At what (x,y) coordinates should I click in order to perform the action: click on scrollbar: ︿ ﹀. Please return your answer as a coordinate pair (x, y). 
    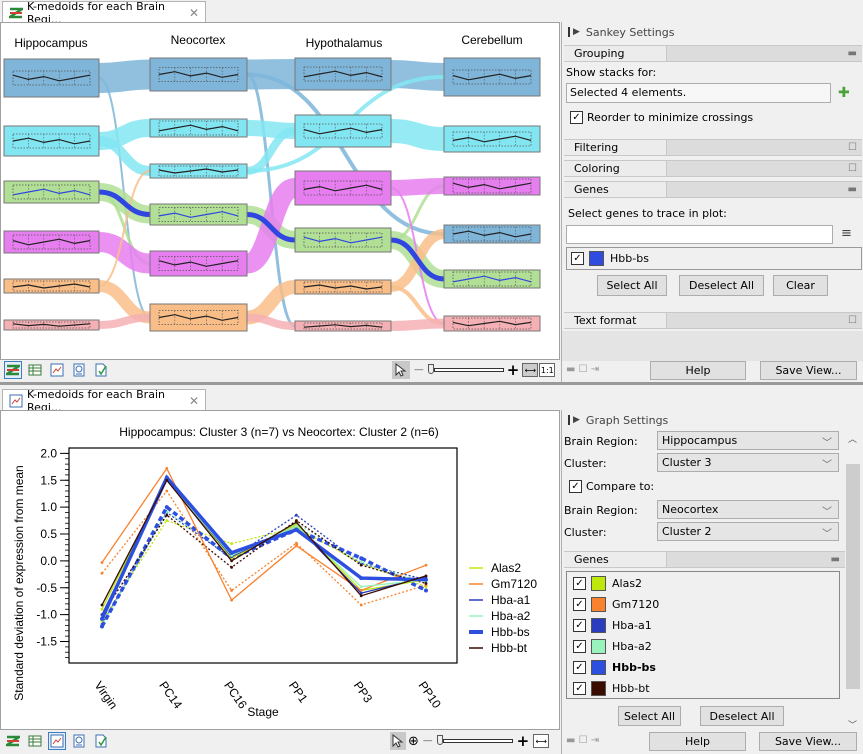
    Looking at the image, I should click on (853, 582).